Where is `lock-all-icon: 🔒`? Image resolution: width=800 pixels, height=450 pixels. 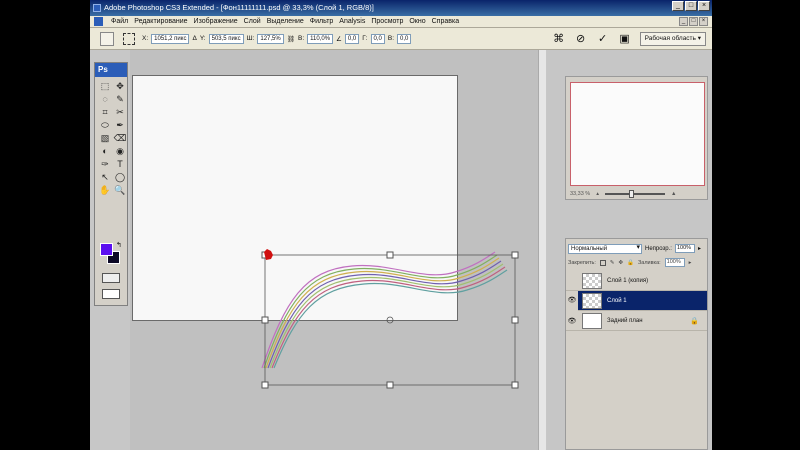 lock-all-icon: 🔒 is located at coordinates (630, 263).